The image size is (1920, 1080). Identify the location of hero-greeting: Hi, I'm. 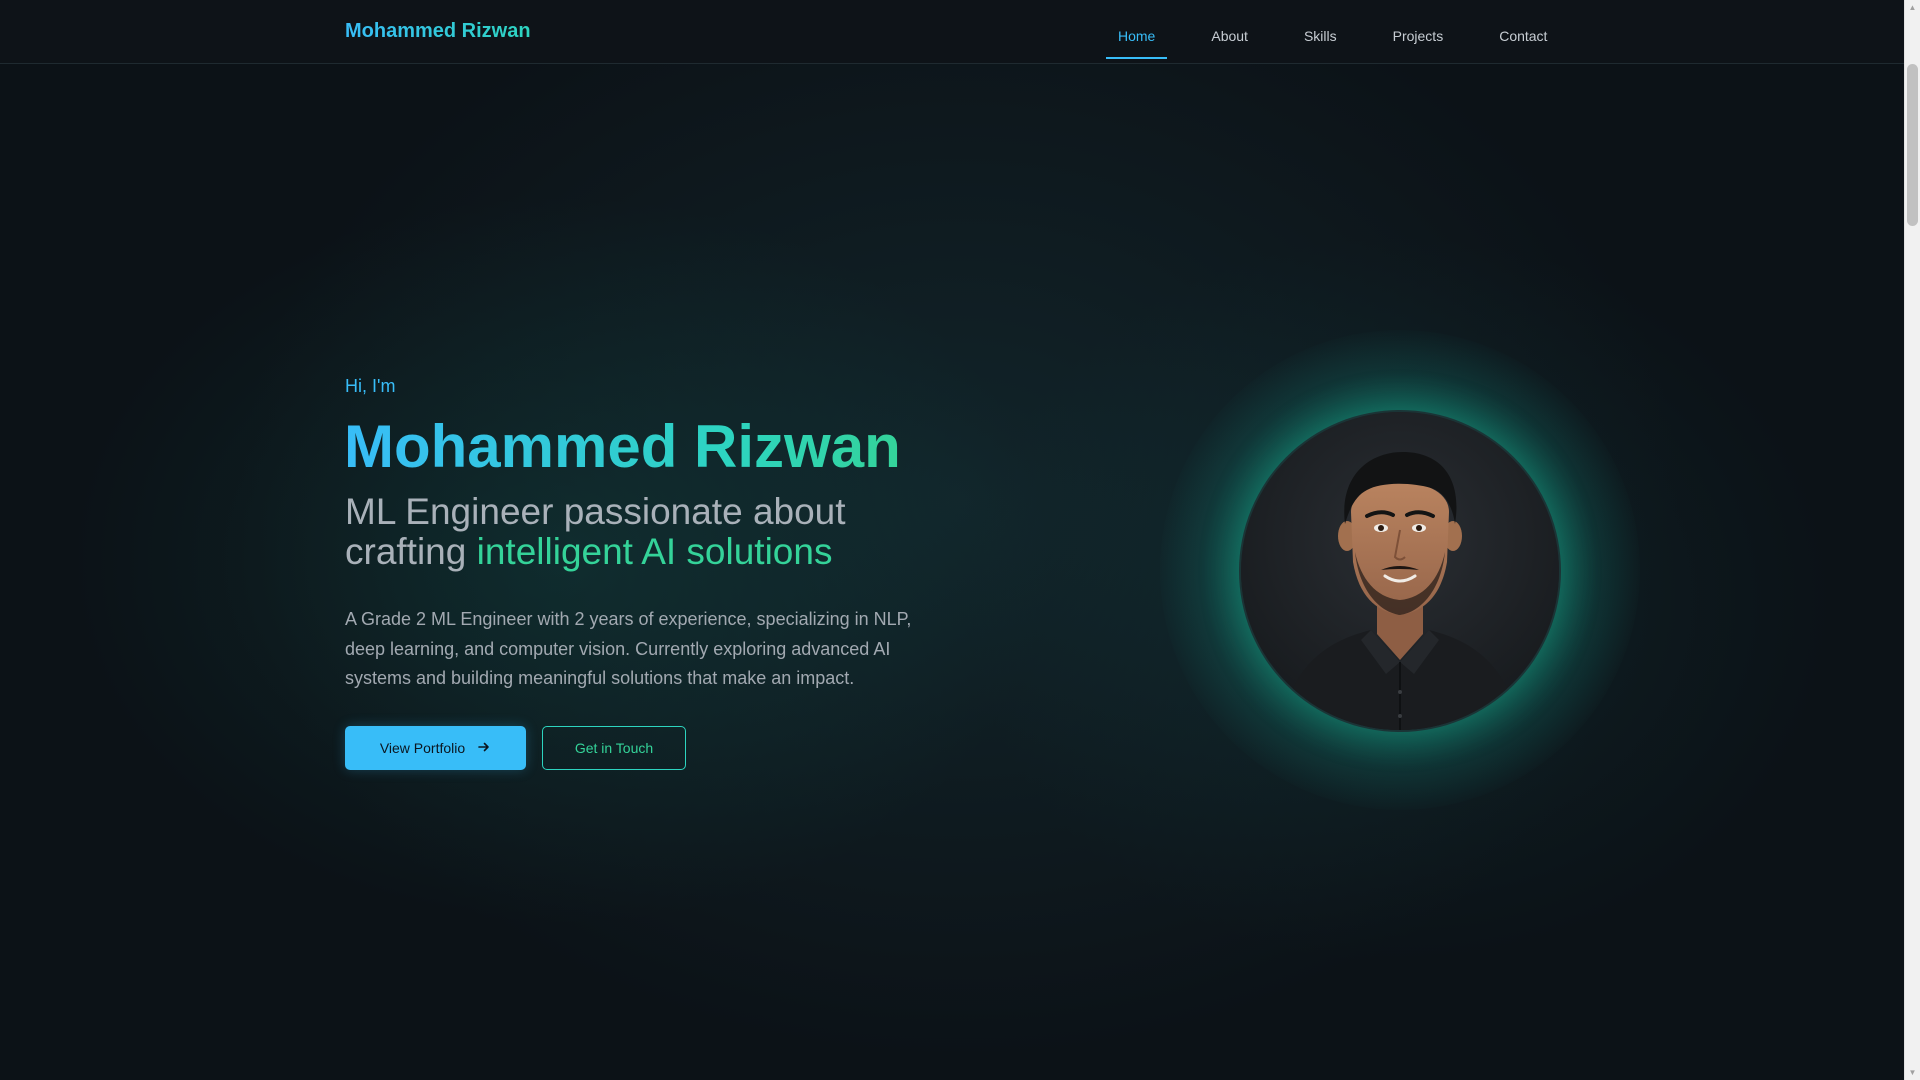
(370, 386).